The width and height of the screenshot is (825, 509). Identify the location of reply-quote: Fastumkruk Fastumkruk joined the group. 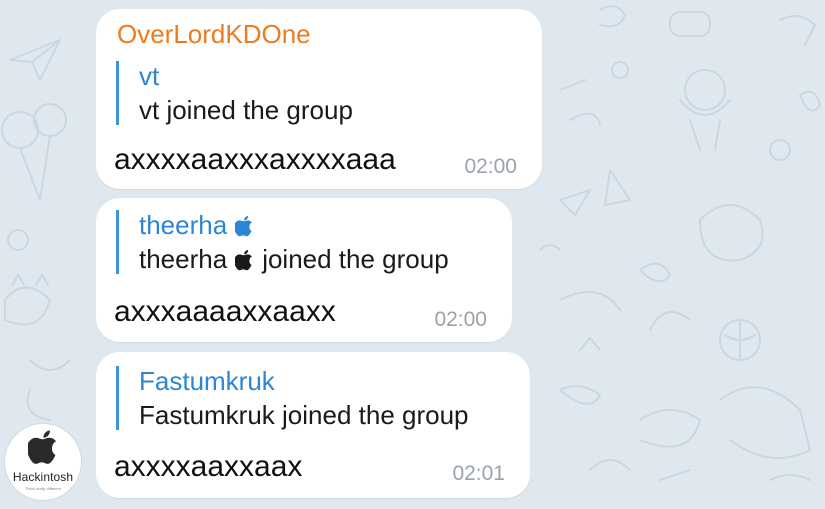
(292, 398).